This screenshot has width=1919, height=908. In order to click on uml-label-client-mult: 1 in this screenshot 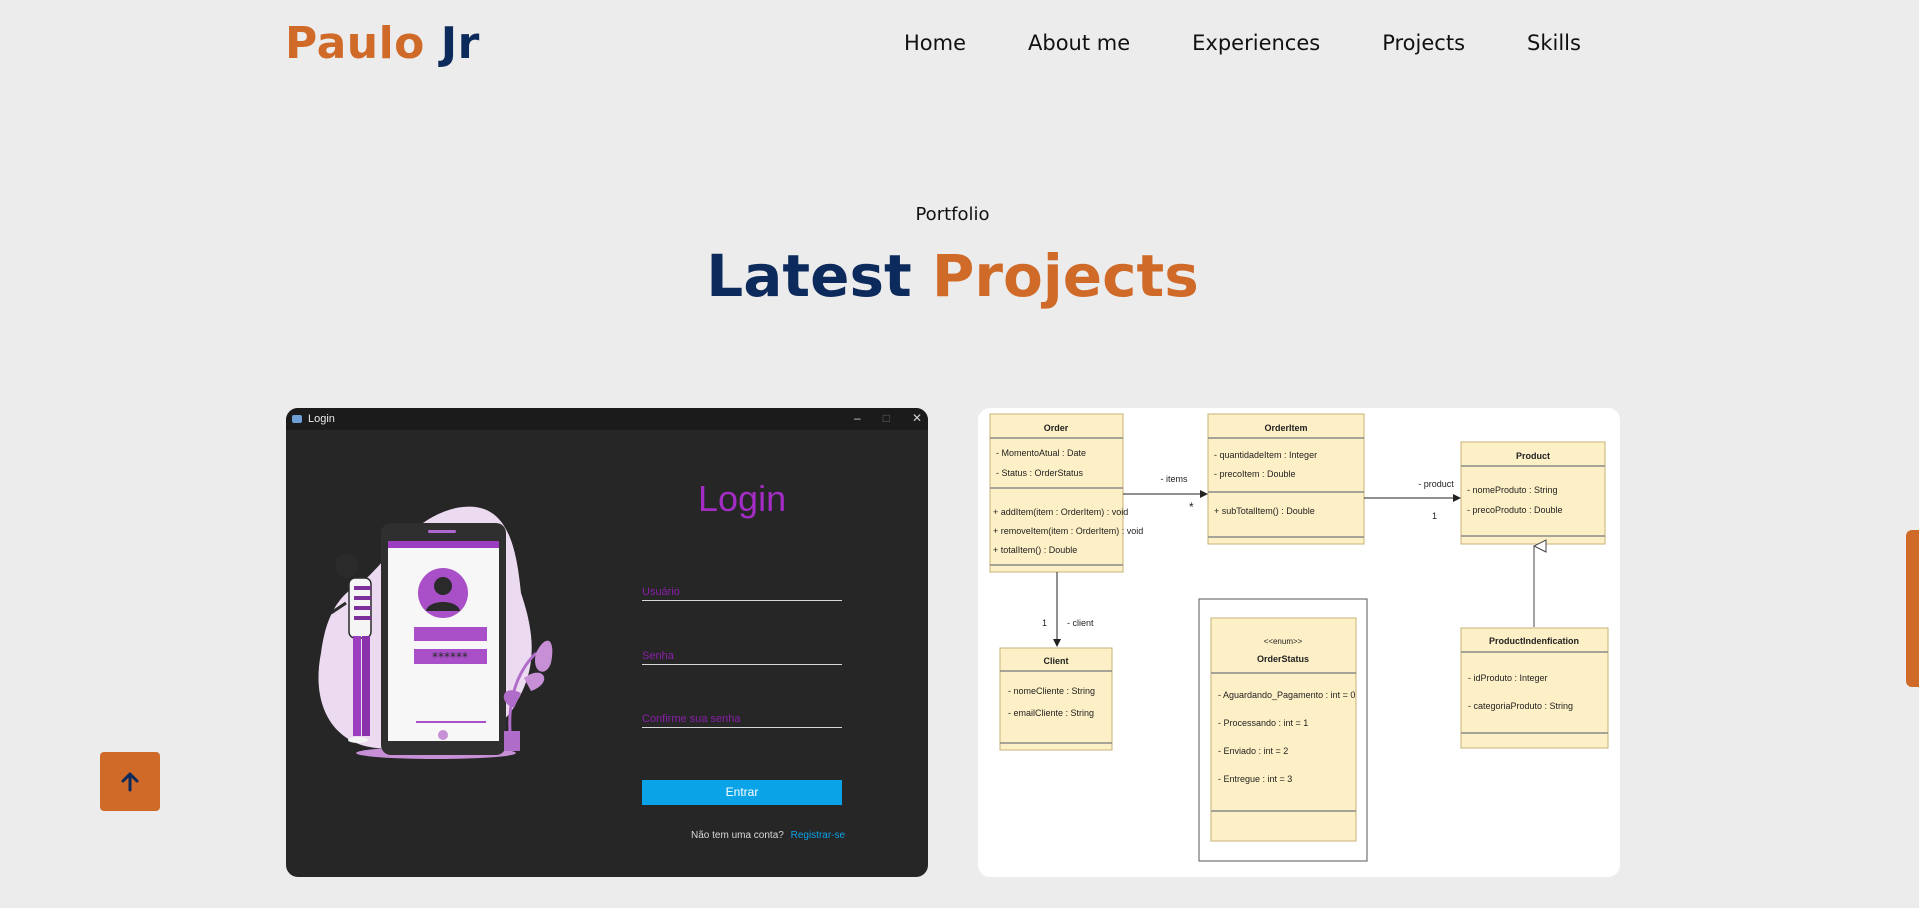, I will do `click(1044, 623)`.